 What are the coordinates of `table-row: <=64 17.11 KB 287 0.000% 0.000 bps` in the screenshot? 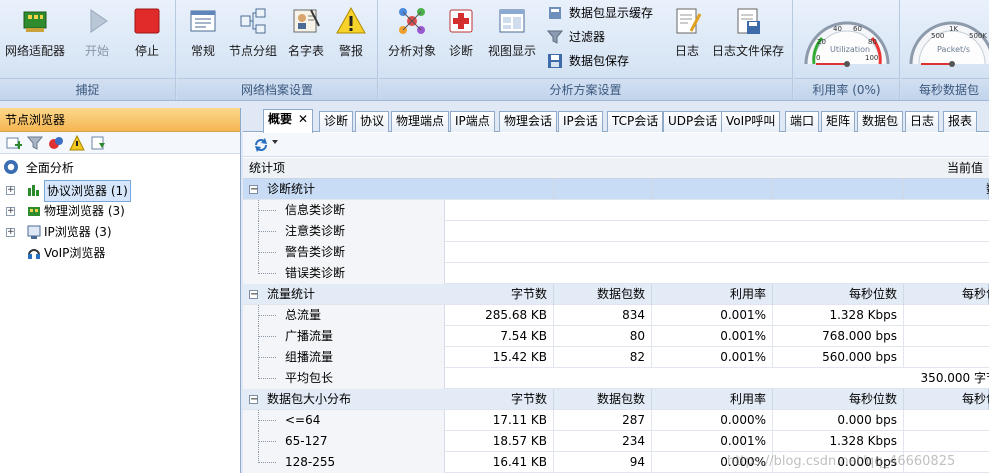 It's located at (616, 420).